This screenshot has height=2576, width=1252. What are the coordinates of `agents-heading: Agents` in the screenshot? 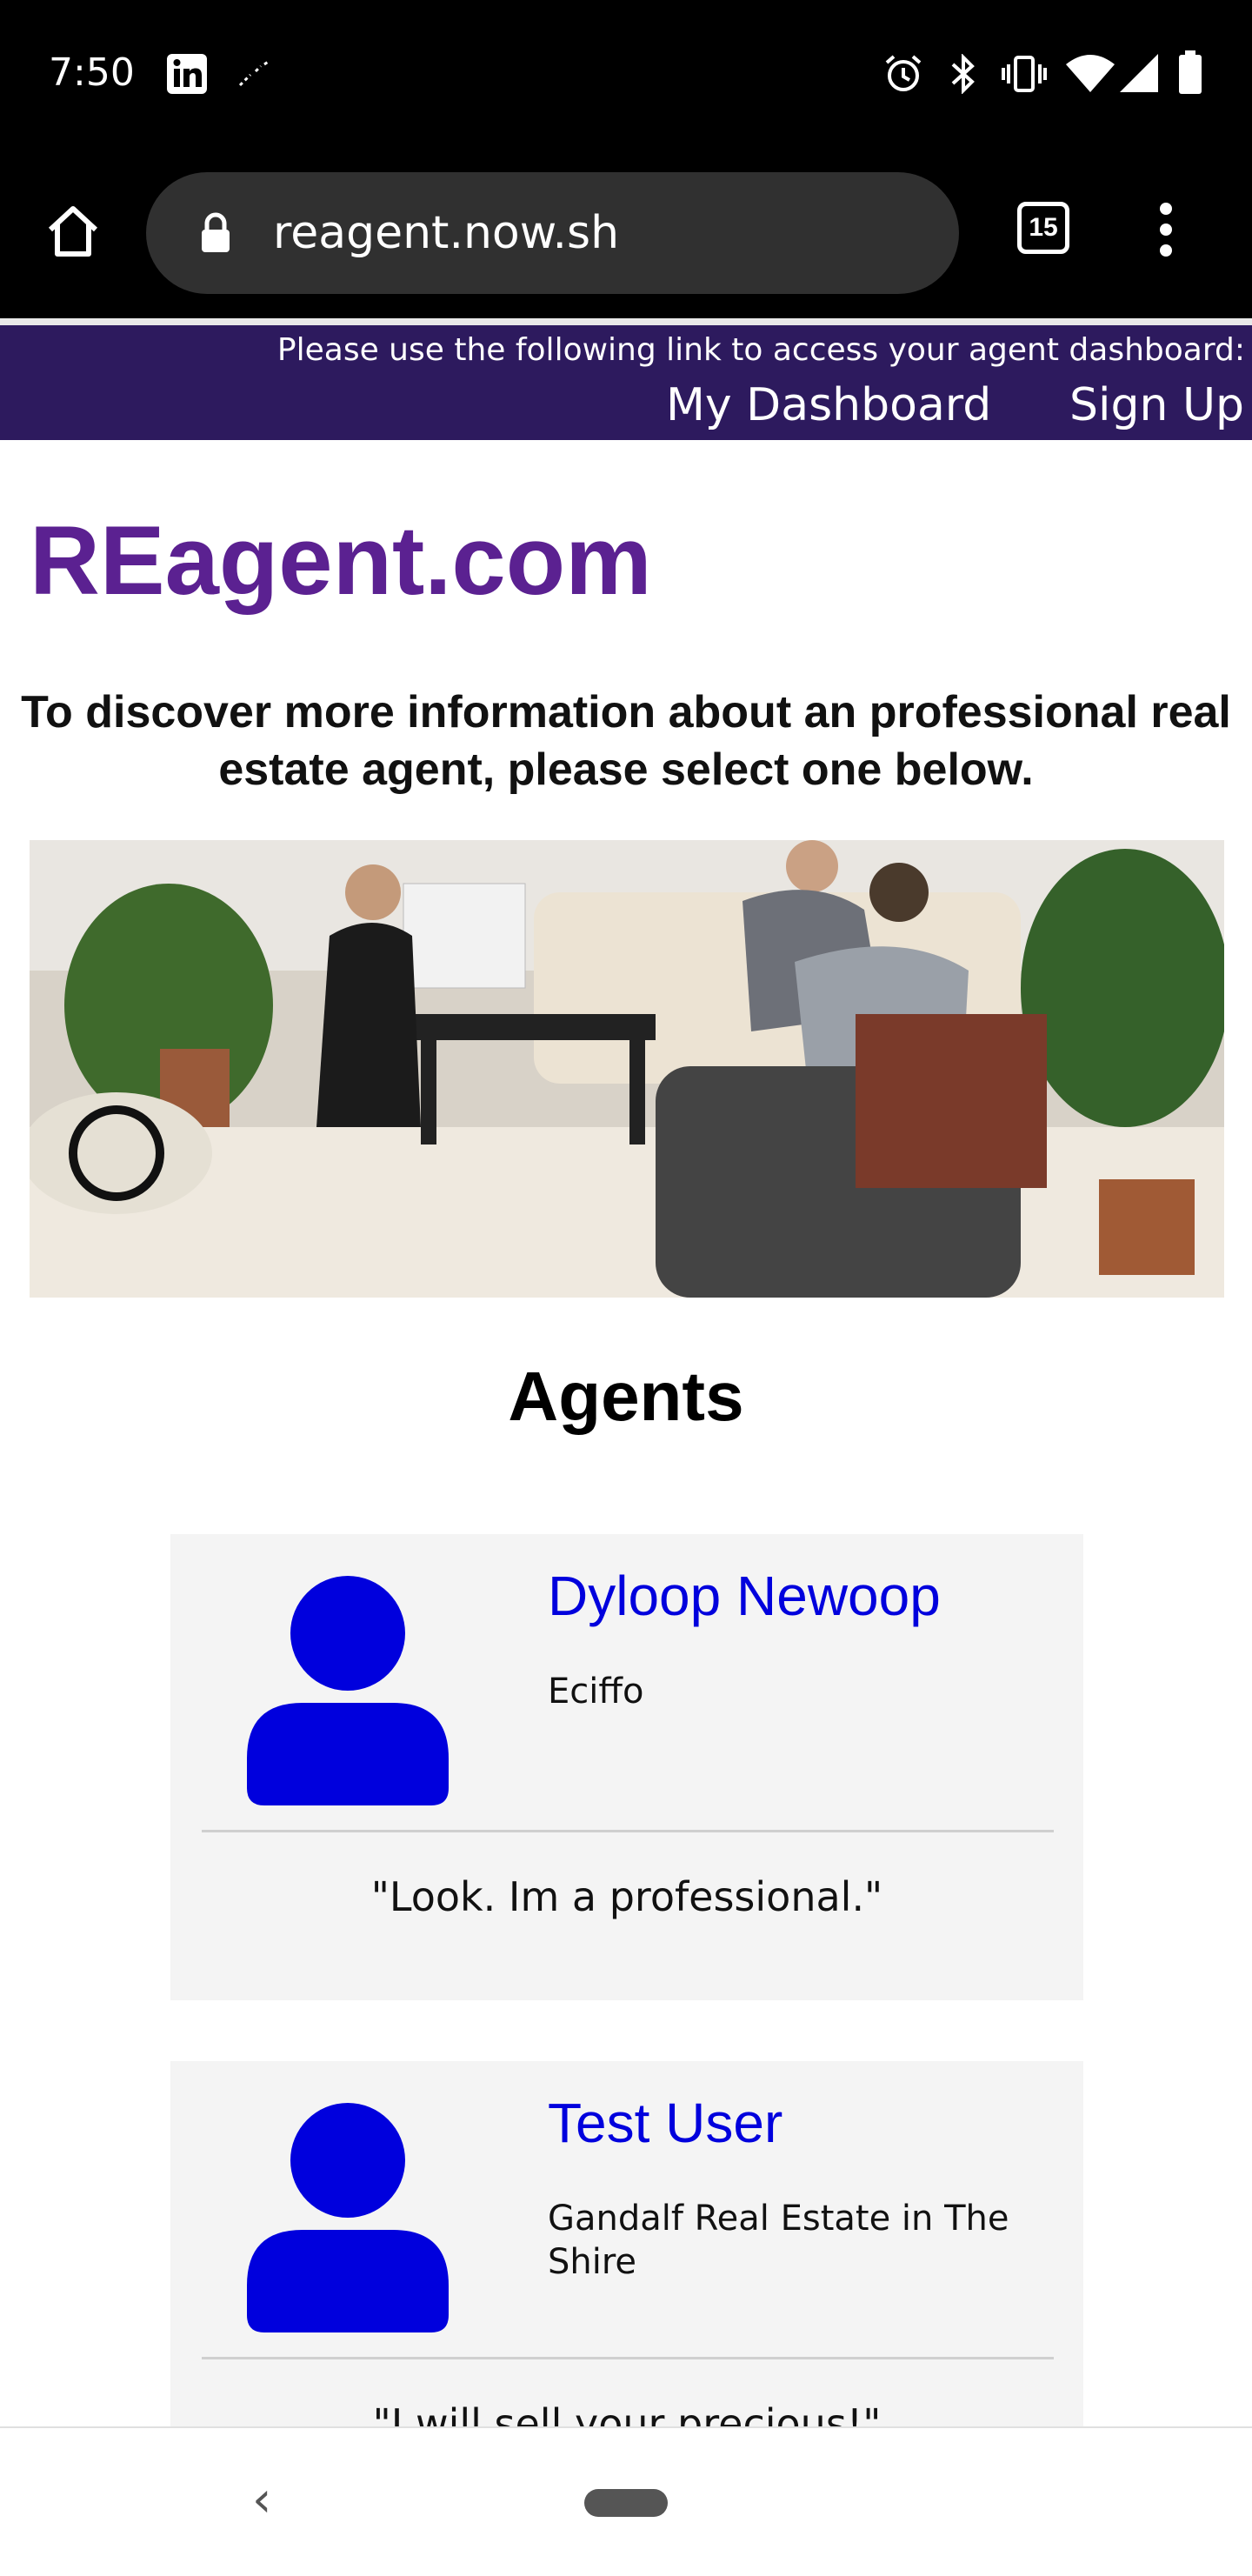 It's located at (626, 1396).